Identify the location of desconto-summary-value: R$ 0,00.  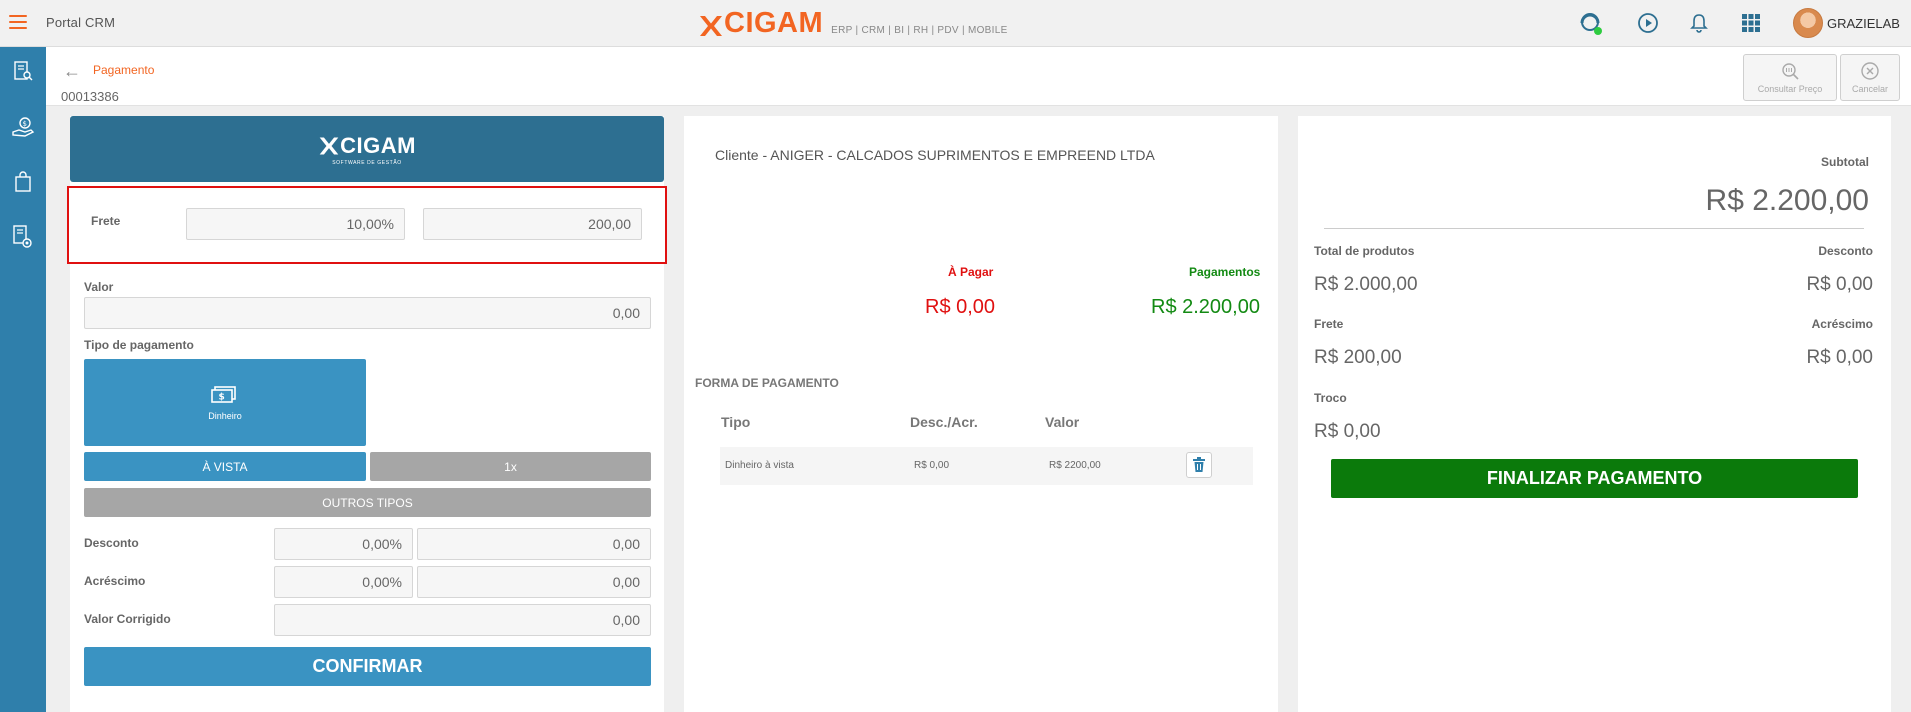
(1839, 284).